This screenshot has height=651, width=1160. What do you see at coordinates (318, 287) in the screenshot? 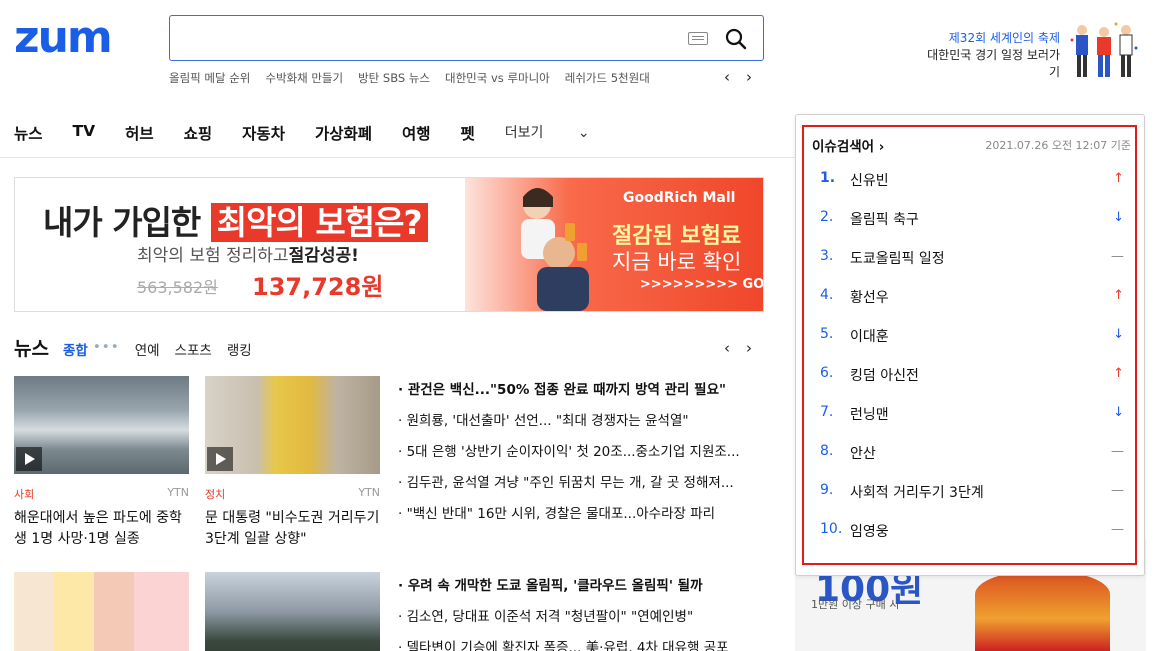
I see `ad-new-price: 137,728원` at bounding box center [318, 287].